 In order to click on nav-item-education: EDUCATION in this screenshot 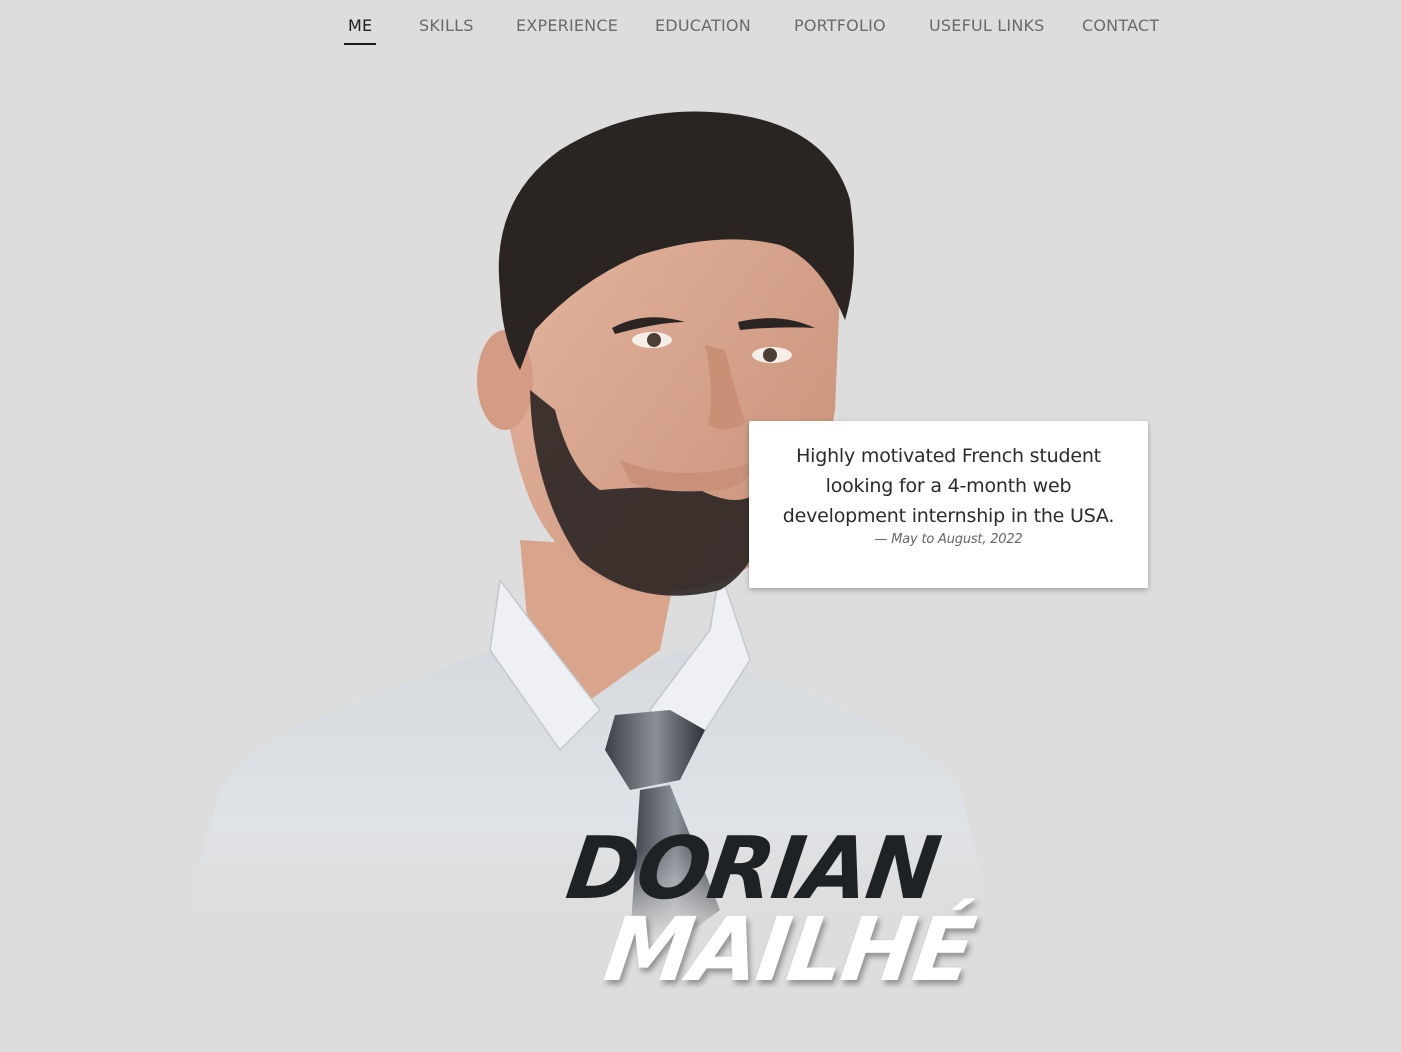, I will do `click(703, 26)`.